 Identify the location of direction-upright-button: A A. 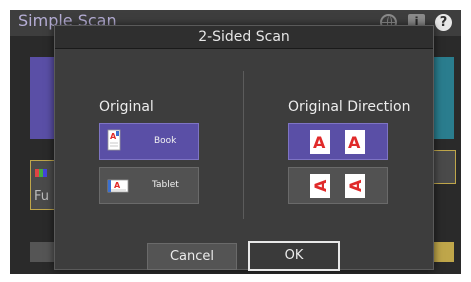
(338, 141).